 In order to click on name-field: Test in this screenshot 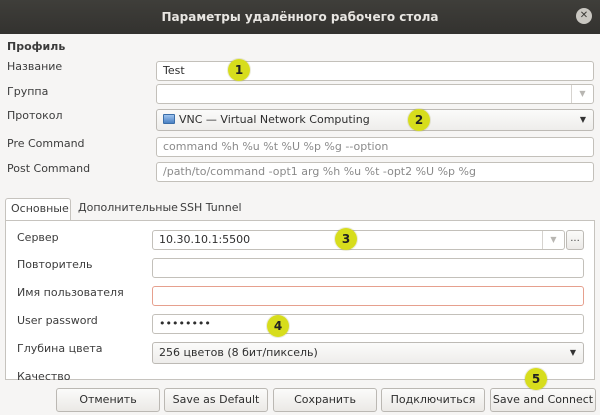, I will do `click(375, 71)`.